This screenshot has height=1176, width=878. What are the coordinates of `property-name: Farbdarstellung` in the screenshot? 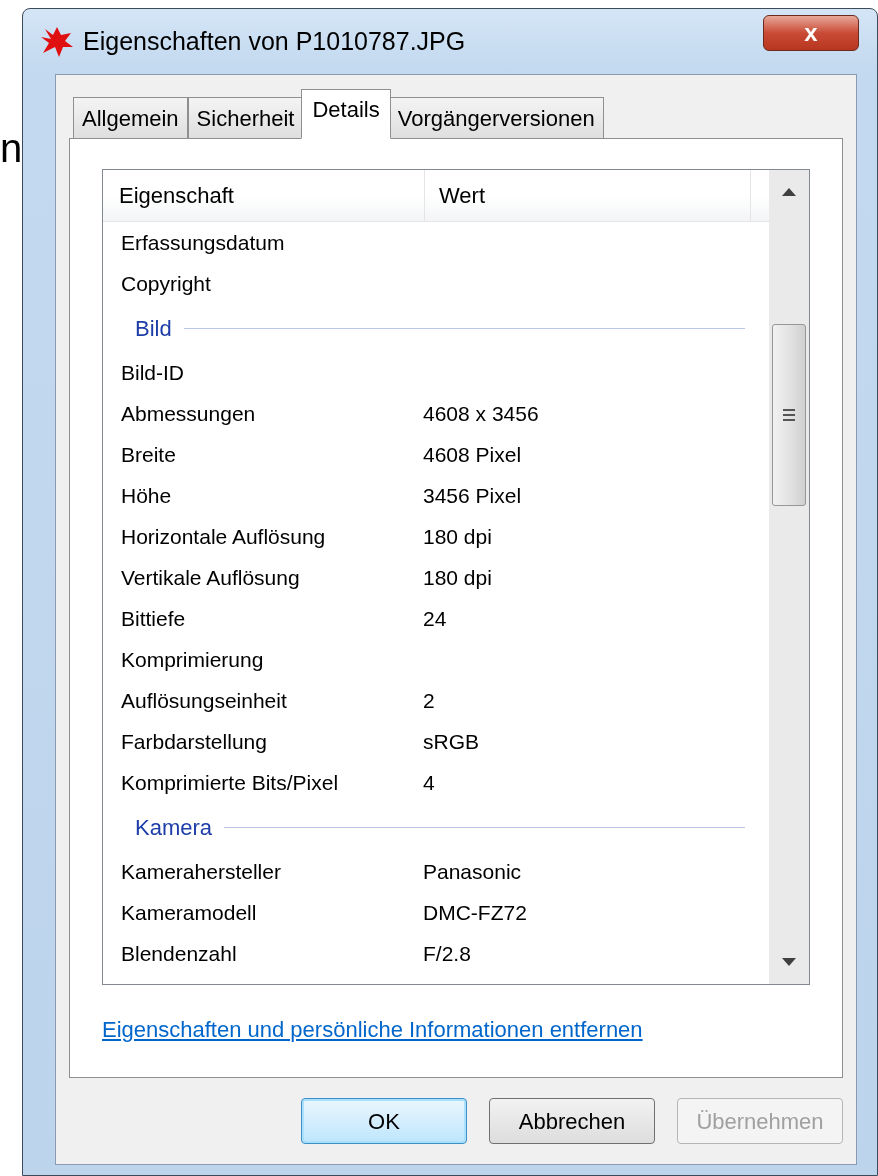 It's located at (194, 741).